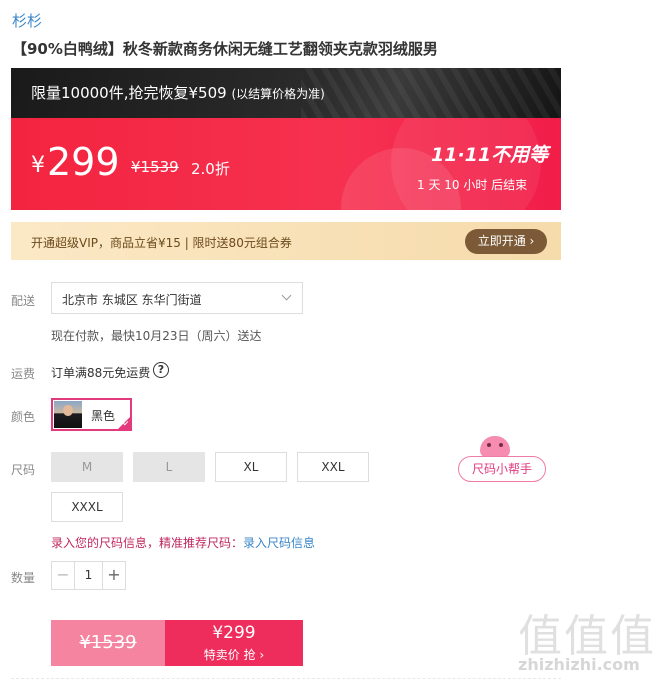  I want to click on vip-banner: 开通超级VIP，商品立省¥15 | 限时送80元组合券 立即开通 ›, so click(286, 241).